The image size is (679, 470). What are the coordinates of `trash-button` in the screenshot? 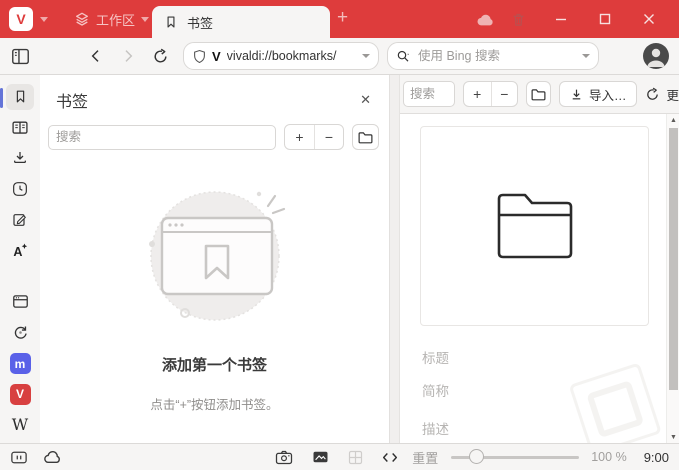 It's located at (518, 19).